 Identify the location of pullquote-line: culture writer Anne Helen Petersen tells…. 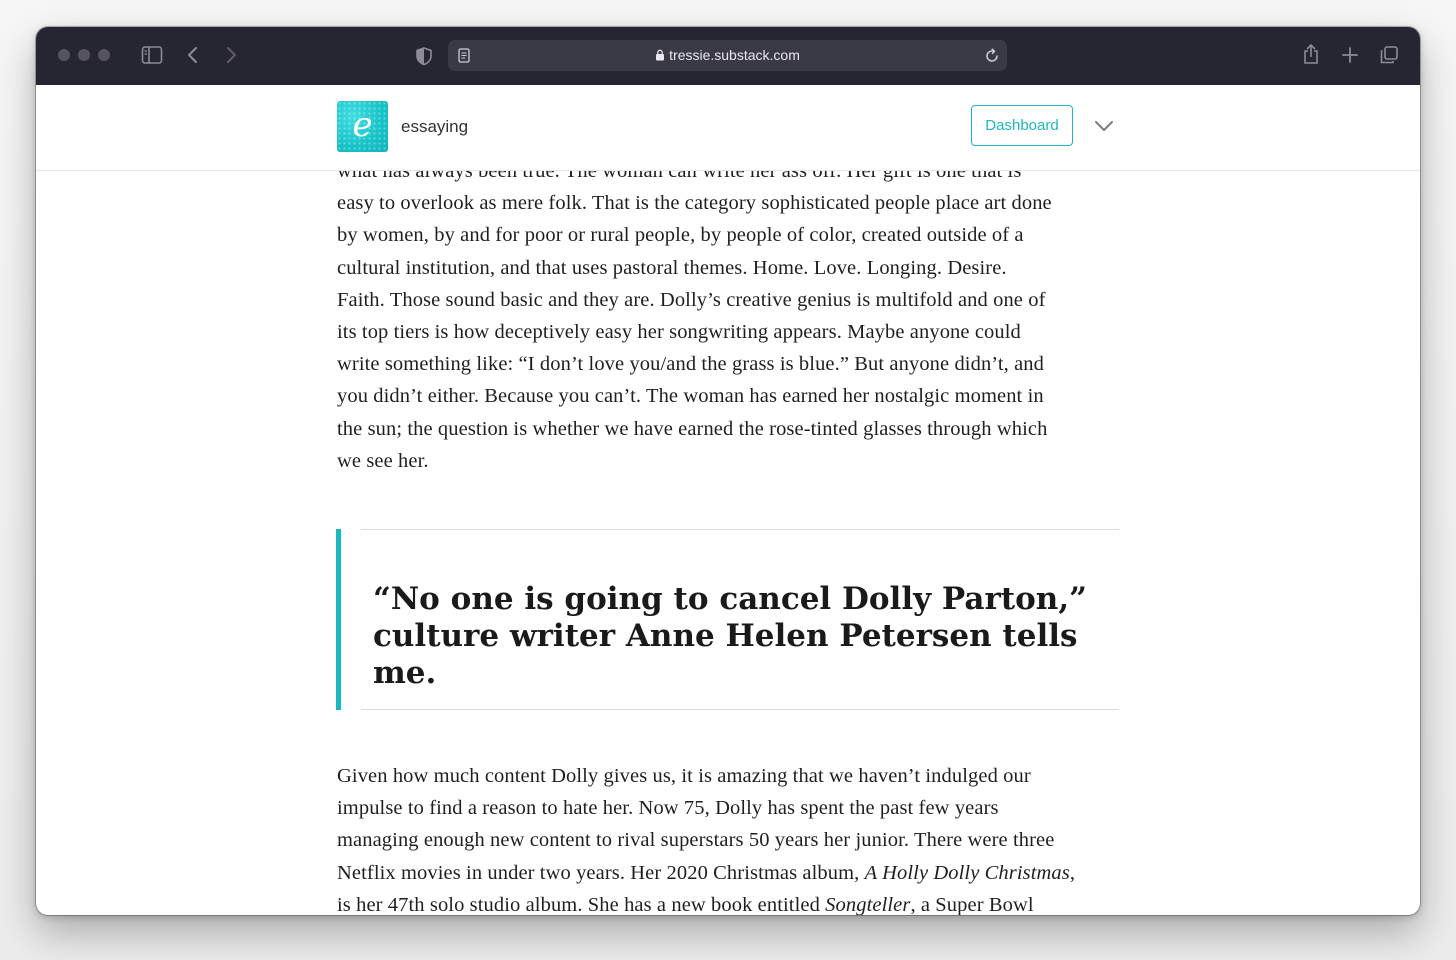
(725, 654).